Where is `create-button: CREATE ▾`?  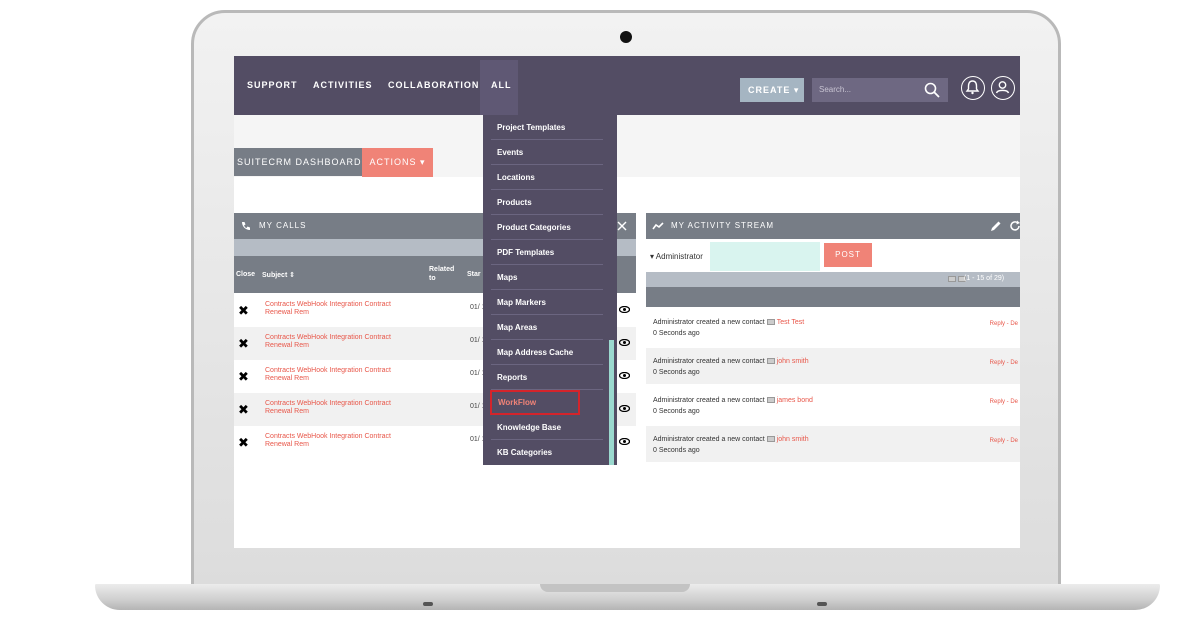
create-button: CREATE ▾ is located at coordinates (772, 90).